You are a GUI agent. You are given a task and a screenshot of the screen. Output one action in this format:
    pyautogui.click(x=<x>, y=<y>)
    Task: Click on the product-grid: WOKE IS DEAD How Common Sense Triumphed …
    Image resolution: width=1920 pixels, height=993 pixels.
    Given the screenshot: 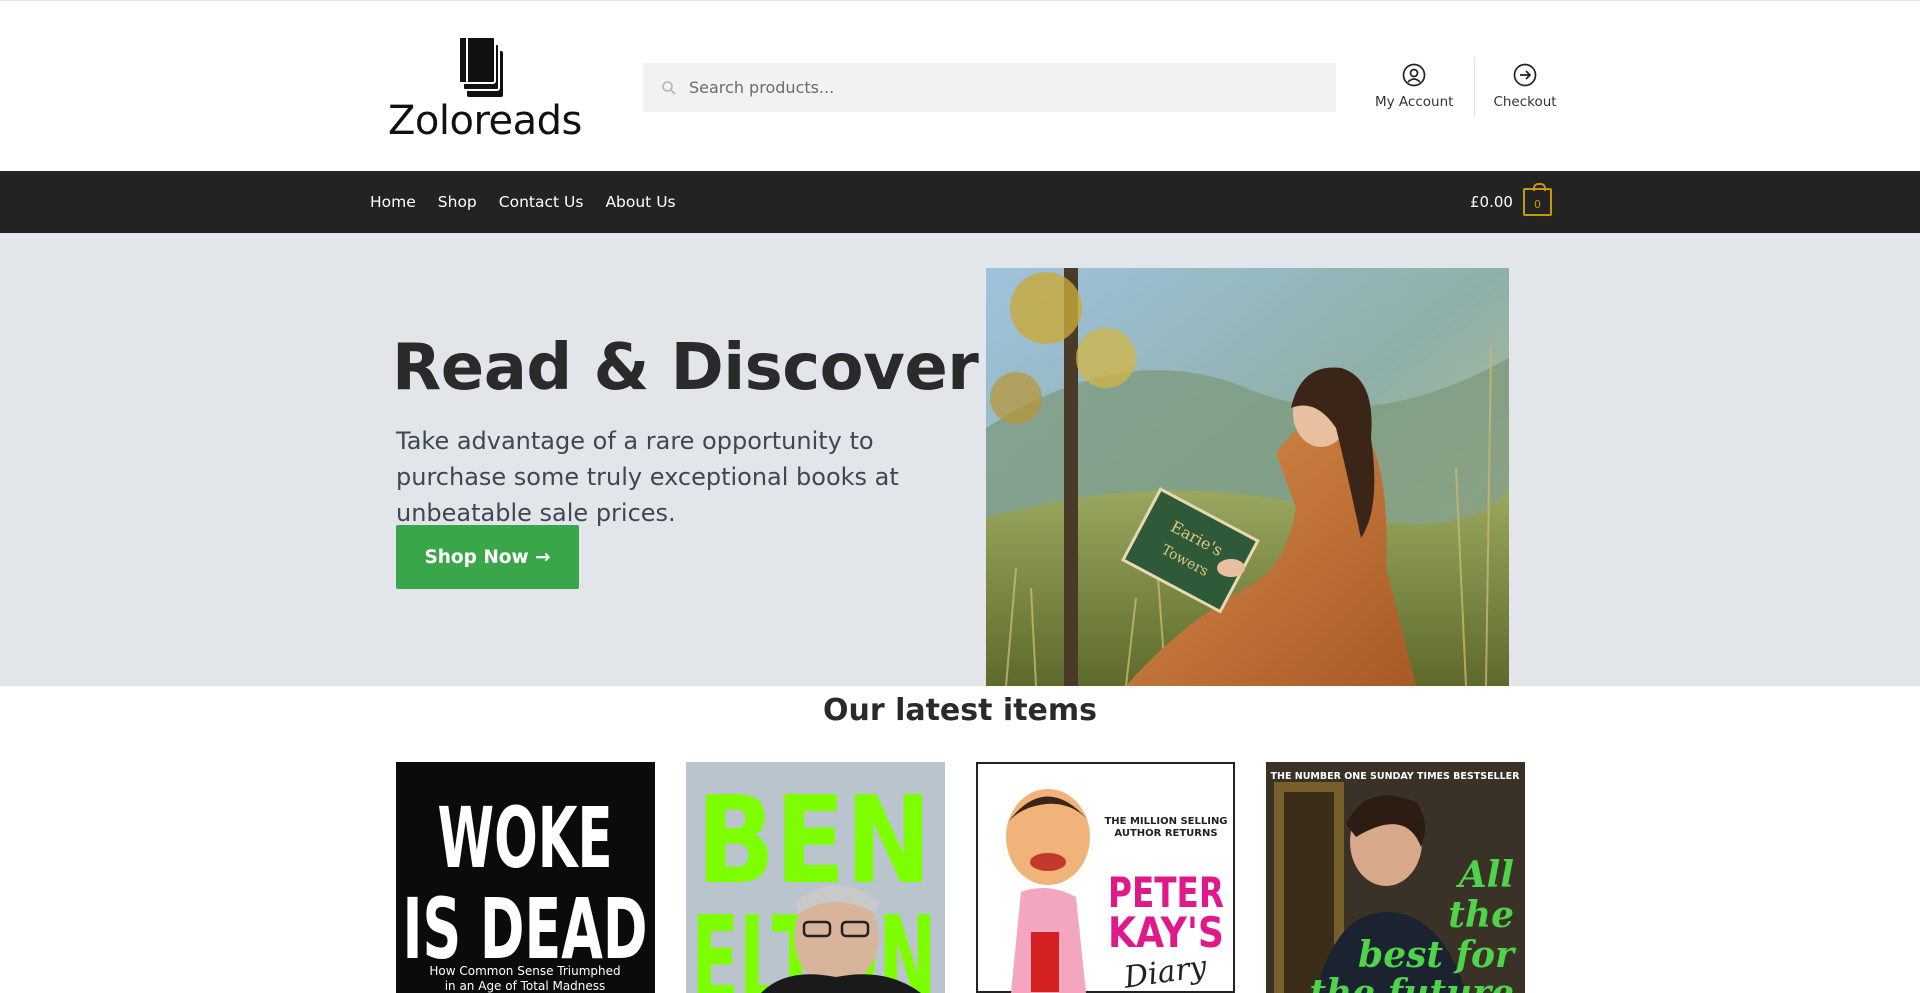 What is the action you would take?
    pyautogui.click(x=976, y=877)
    